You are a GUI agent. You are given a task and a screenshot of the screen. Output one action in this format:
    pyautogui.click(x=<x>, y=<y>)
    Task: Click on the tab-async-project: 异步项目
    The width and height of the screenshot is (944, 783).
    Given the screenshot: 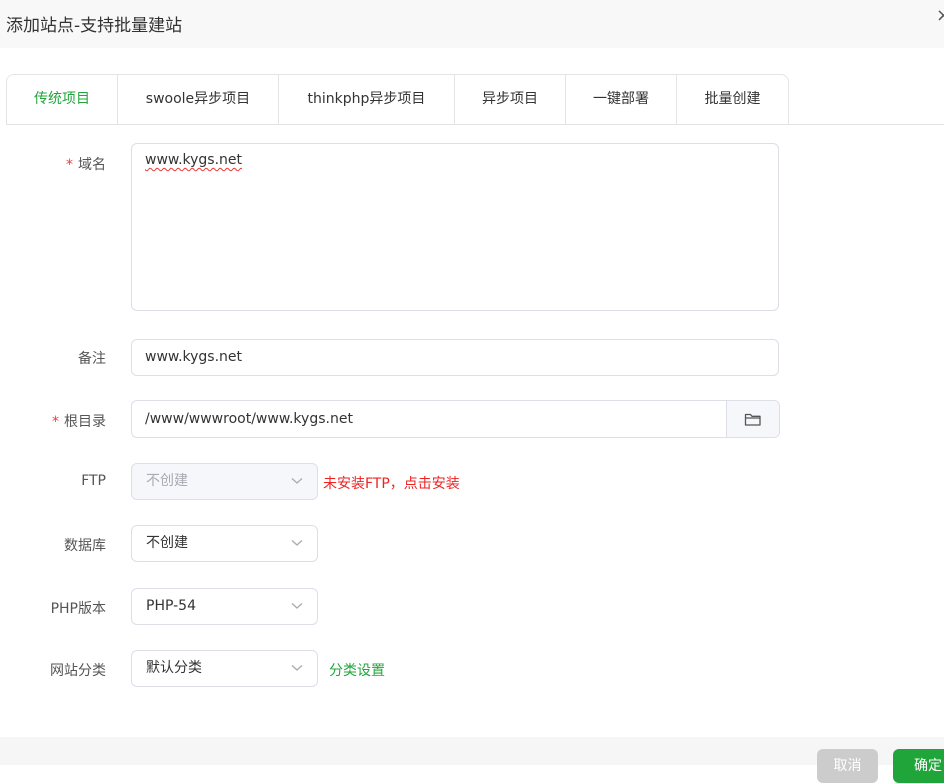 What is the action you would take?
    pyautogui.click(x=510, y=99)
    